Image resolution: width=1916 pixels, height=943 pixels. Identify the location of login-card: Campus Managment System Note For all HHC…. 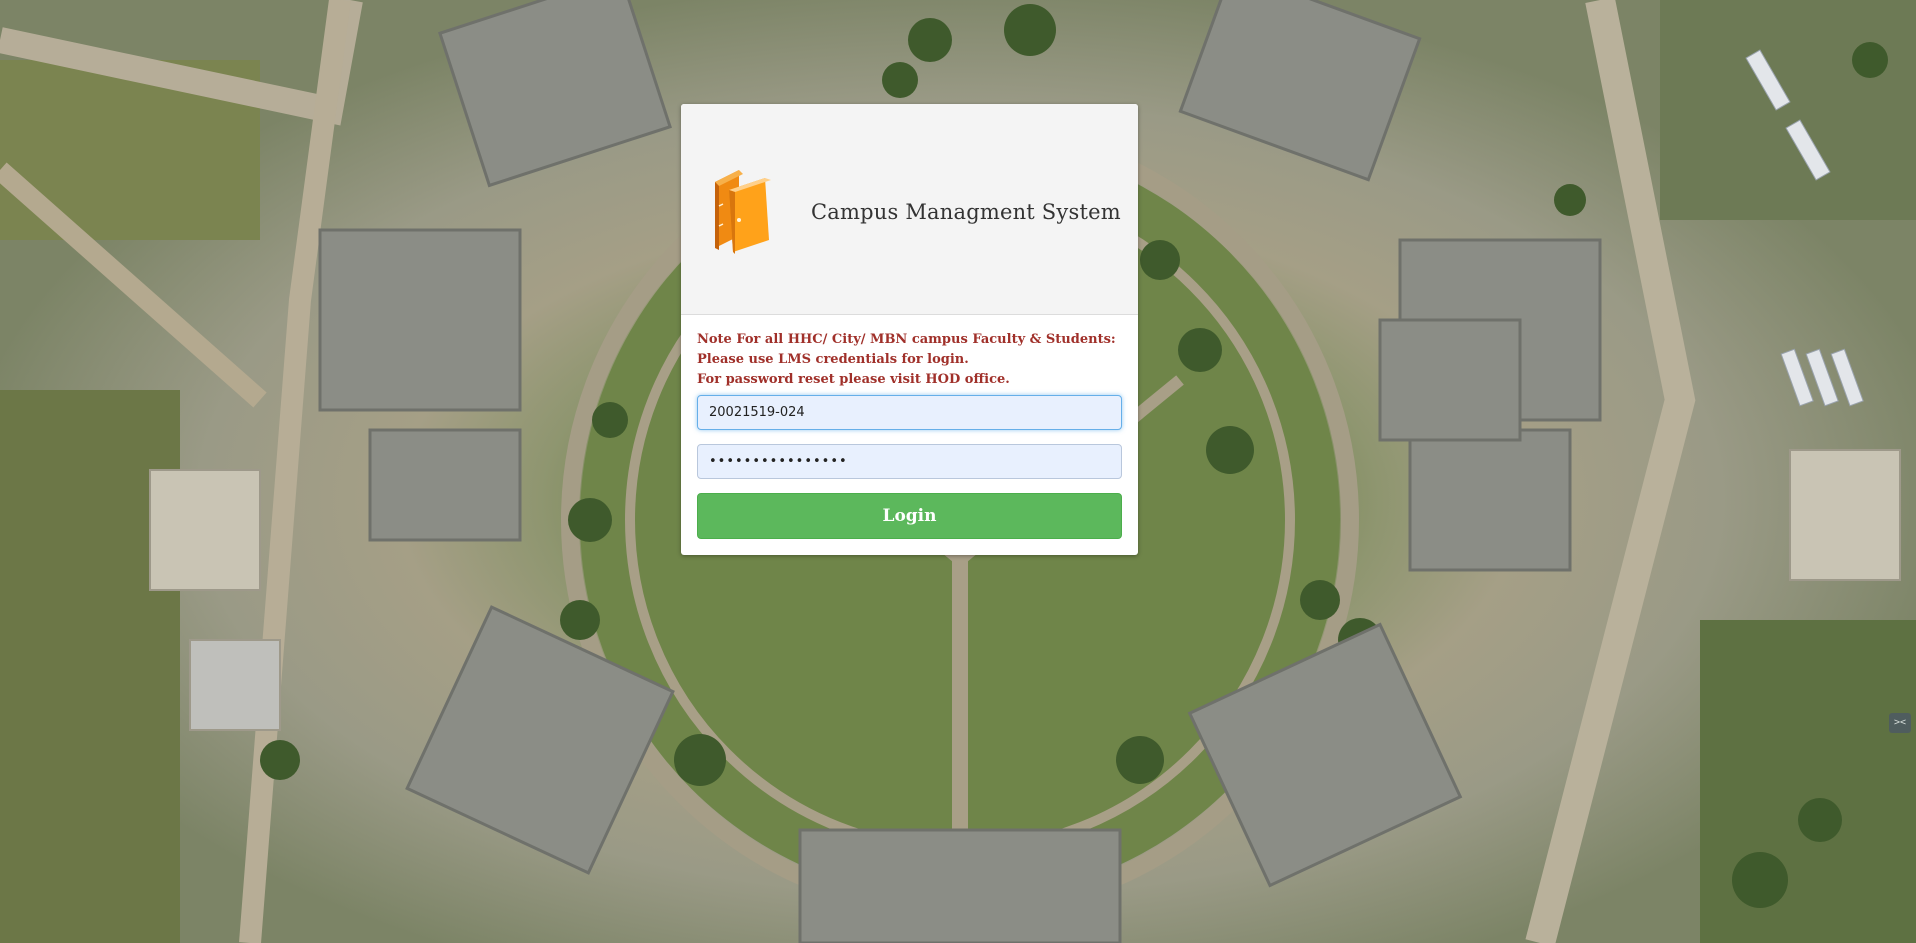
(909, 329).